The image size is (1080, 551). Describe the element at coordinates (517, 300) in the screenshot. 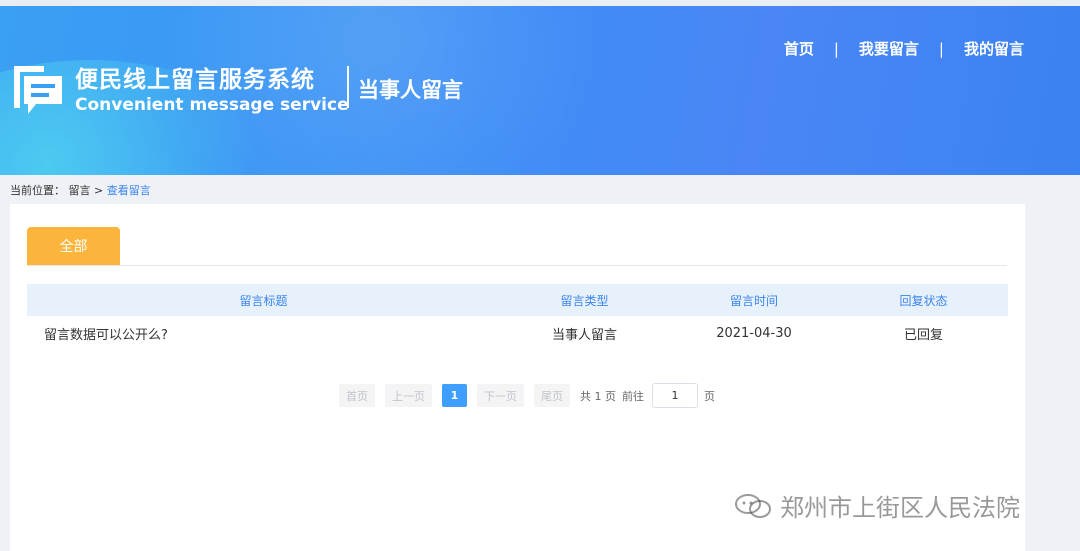

I see `table-header: 留言标题 留言类型 留言时间 回复状态` at that location.